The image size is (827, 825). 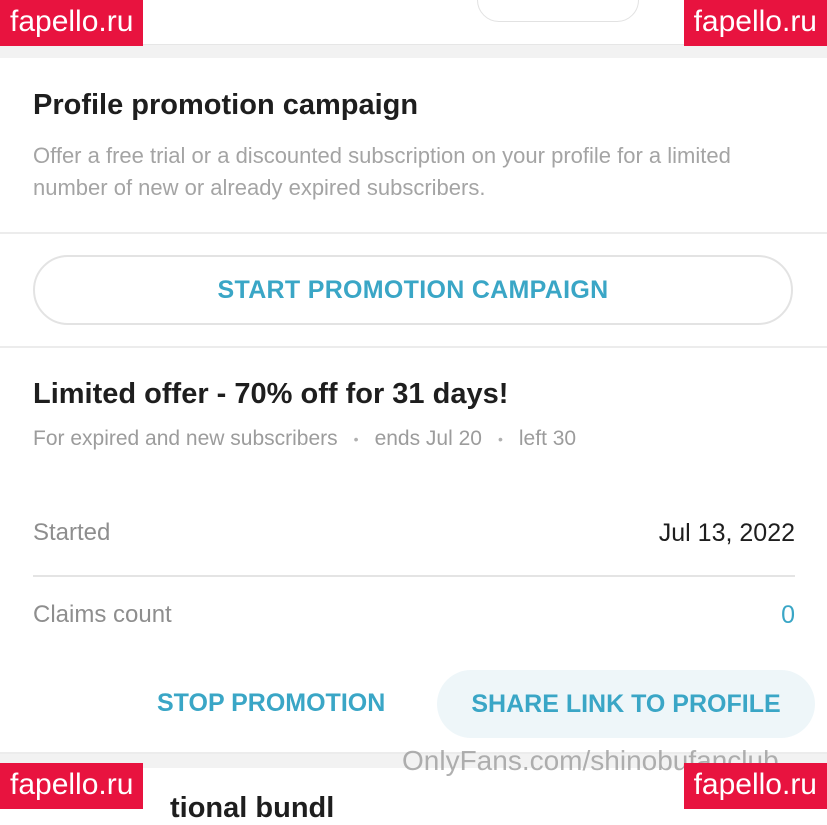 I want to click on start-promotion-campaign-button: START PROMOTION CAMPAIGN, so click(x=413, y=290).